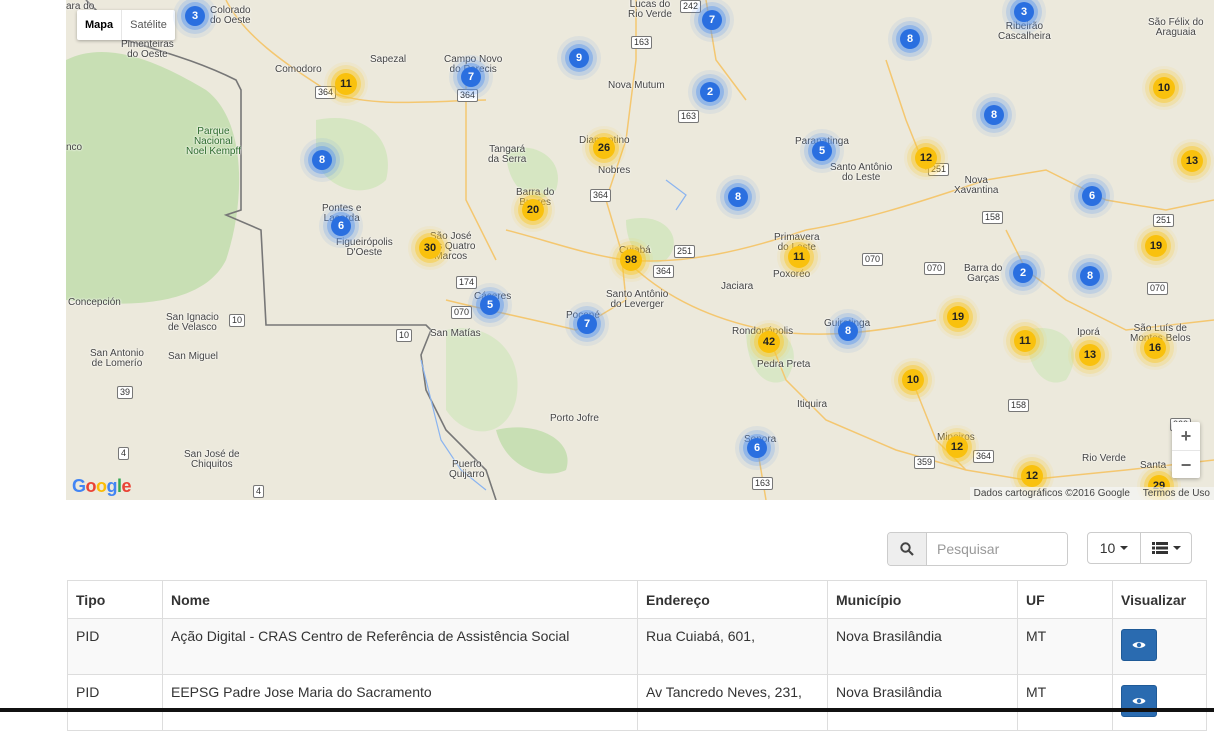 This screenshot has width=1214, height=731. What do you see at coordinates (148, 25) in the screenshot?
I see `map-type-satellite-button: Satélite` at bounding box center [148, 25].